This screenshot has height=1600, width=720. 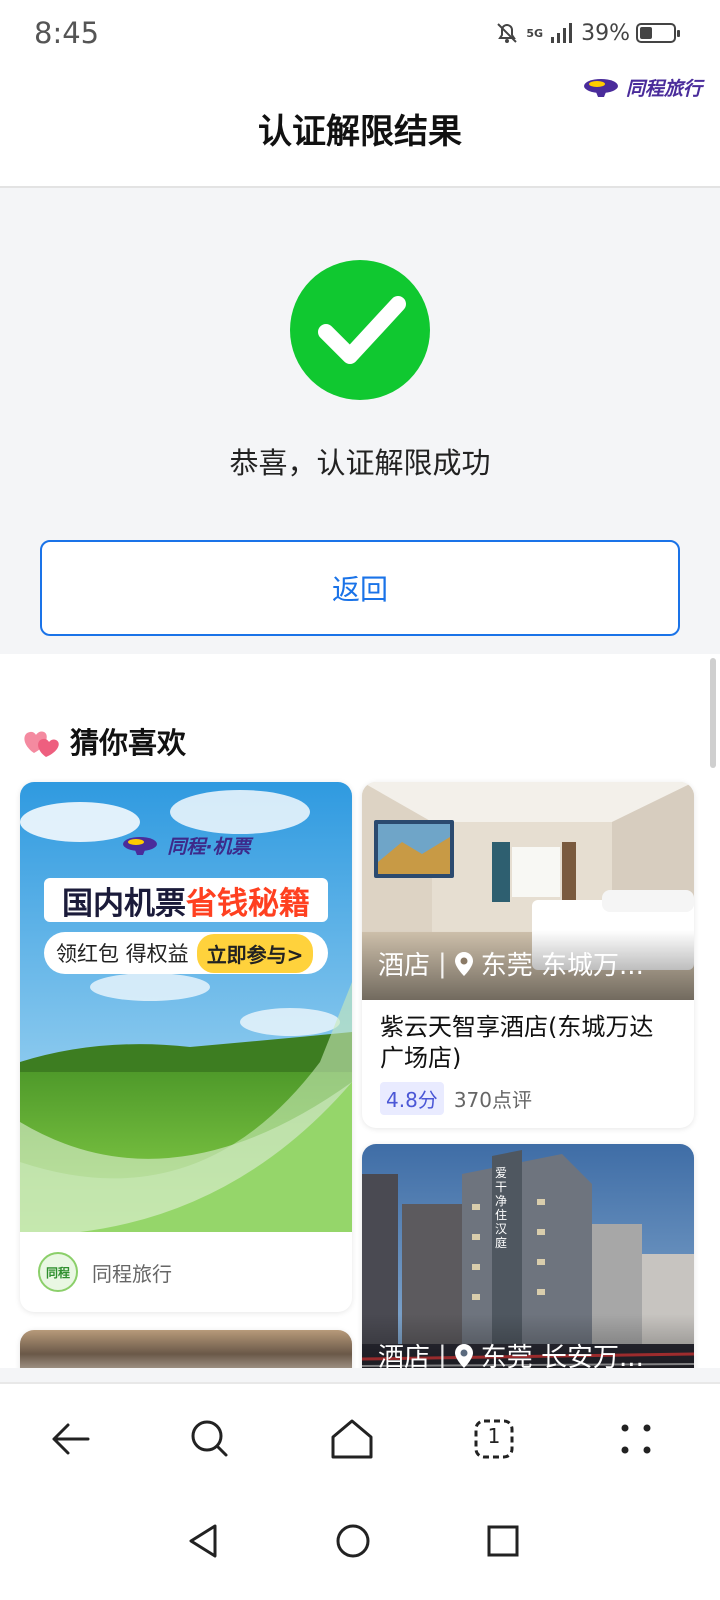 What do you see at coordinates (255, 953) in the screenshot?
I see `ad-cta-button: 立即参与>` at bounding box center [255, 953].